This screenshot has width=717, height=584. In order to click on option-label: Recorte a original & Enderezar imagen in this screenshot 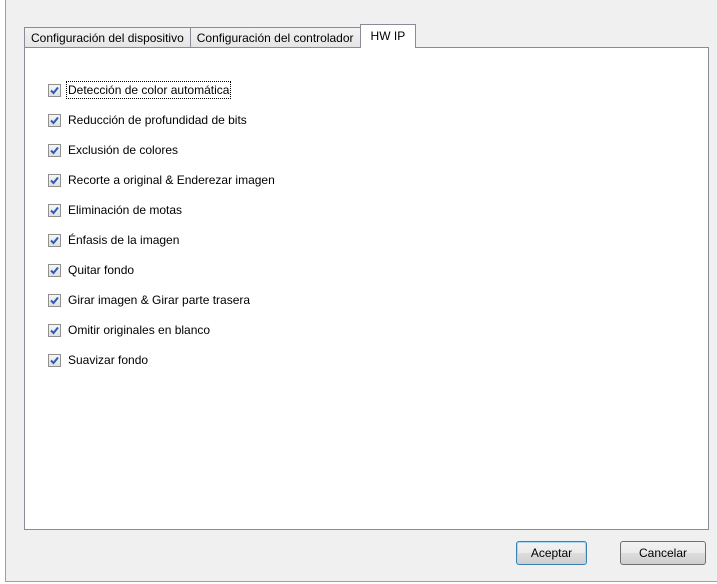, I will do `click(171, 180)`.